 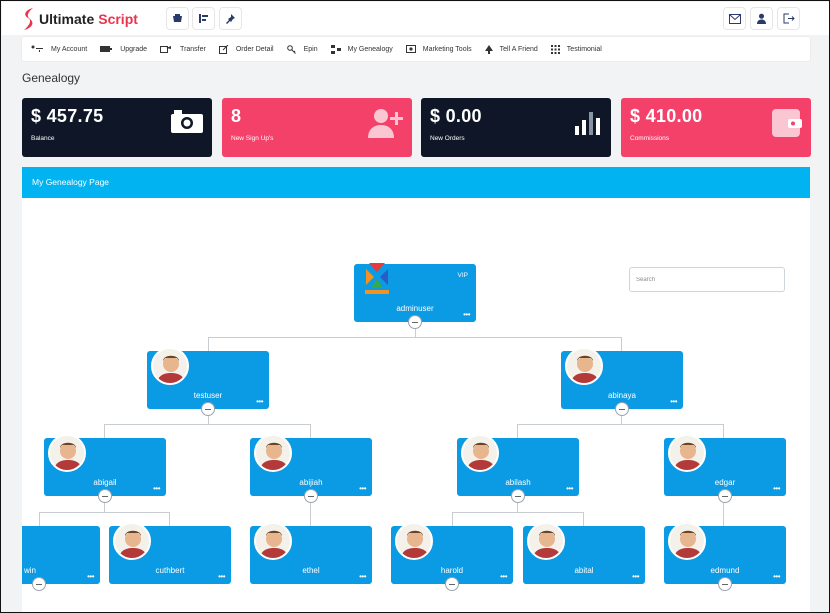 I want to click on nav-tell-a-friend: Tell A Friend, so click(x=511, y=49).